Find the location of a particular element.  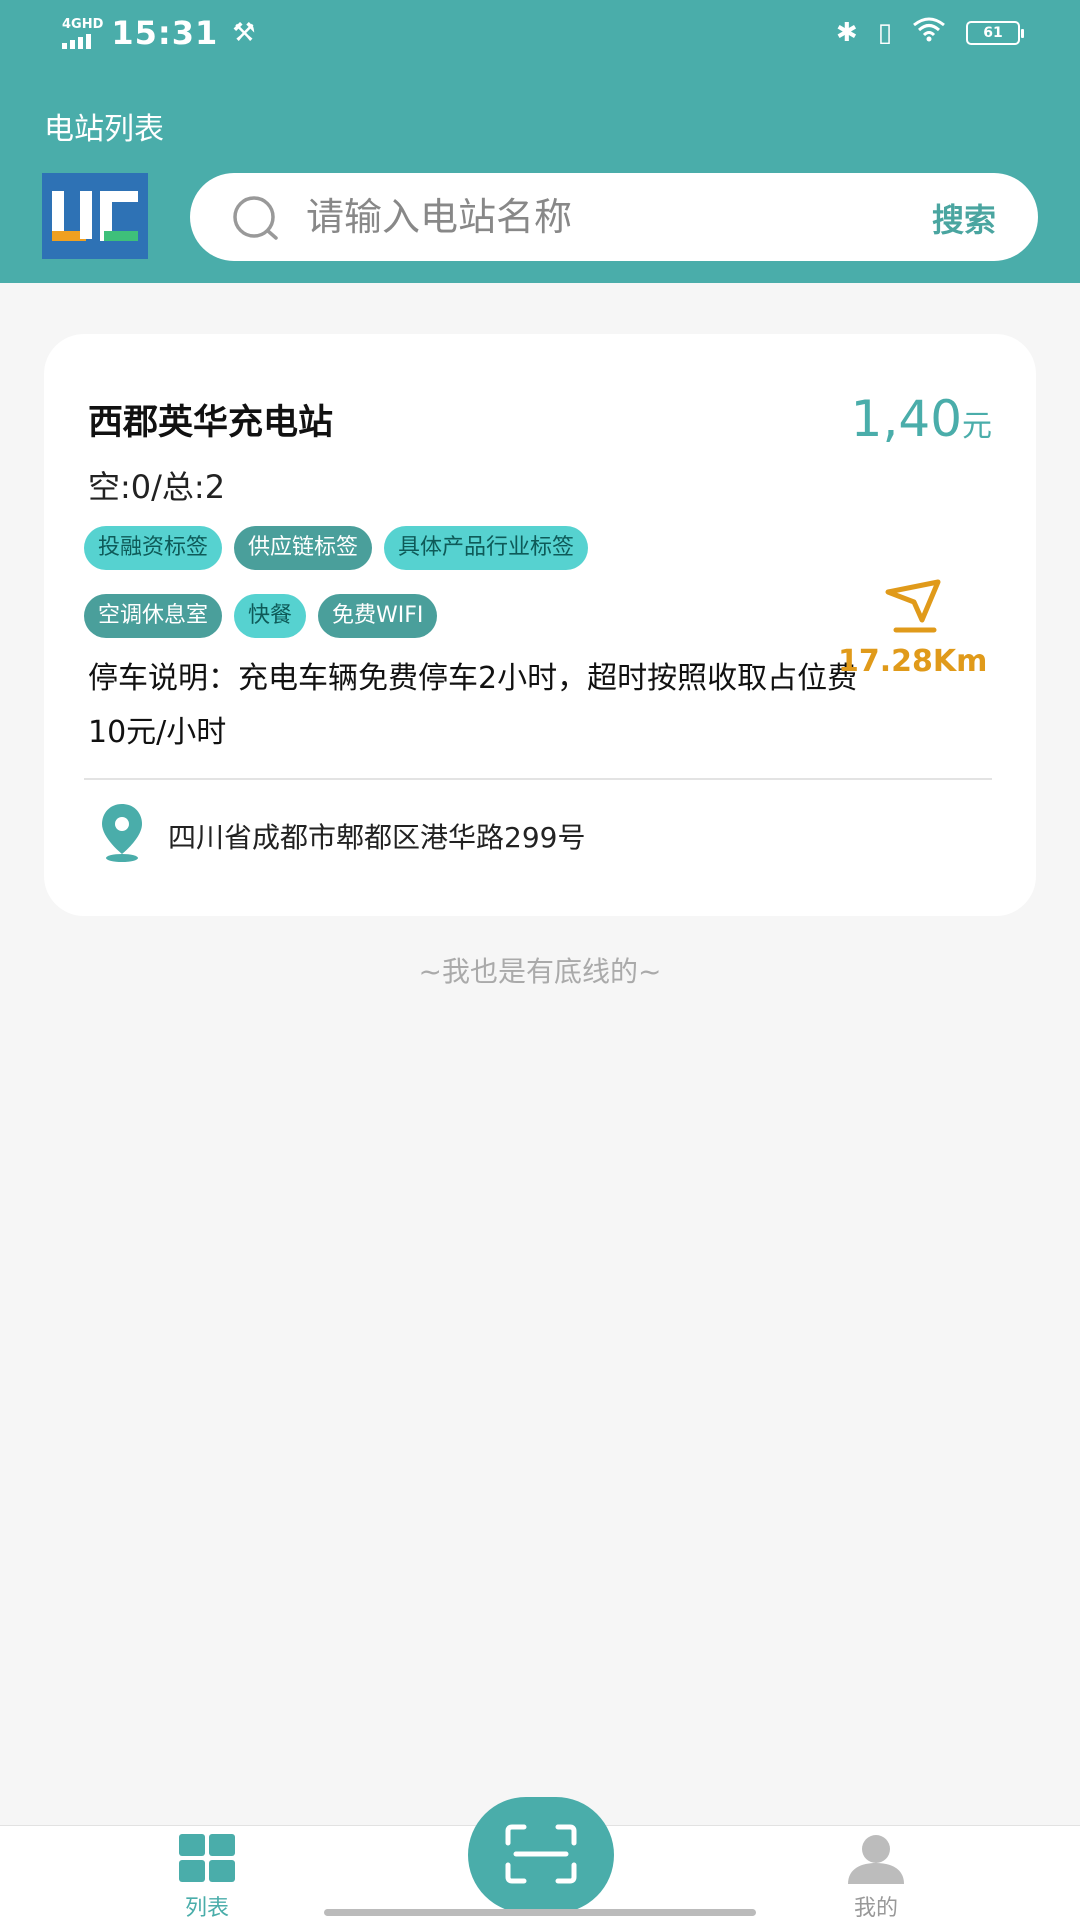

divider is located at coordinates (538, 779).